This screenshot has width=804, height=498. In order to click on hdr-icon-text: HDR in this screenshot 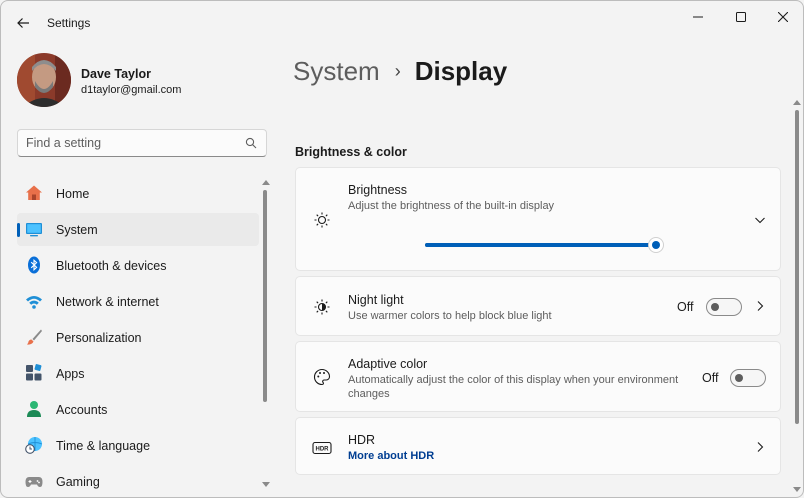, I will do `click(323, 450)`.